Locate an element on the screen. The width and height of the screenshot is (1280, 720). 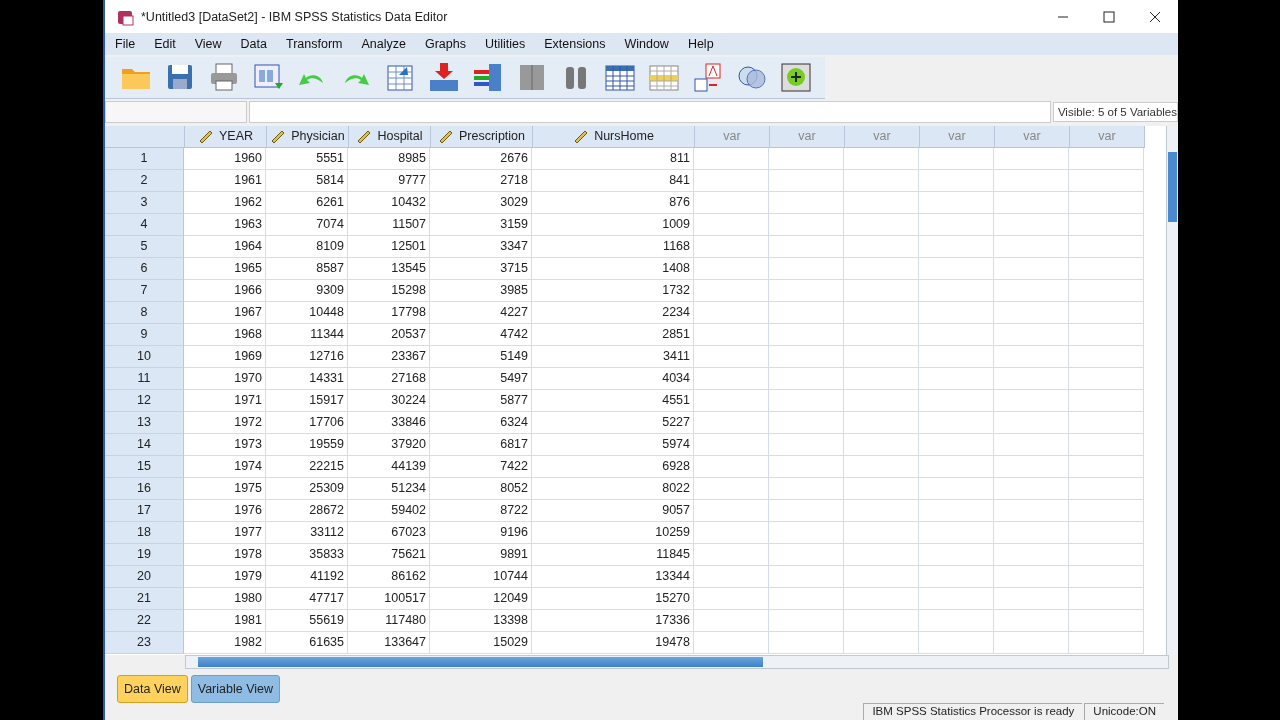
menu-item: View is located at coordinates (213, 44).